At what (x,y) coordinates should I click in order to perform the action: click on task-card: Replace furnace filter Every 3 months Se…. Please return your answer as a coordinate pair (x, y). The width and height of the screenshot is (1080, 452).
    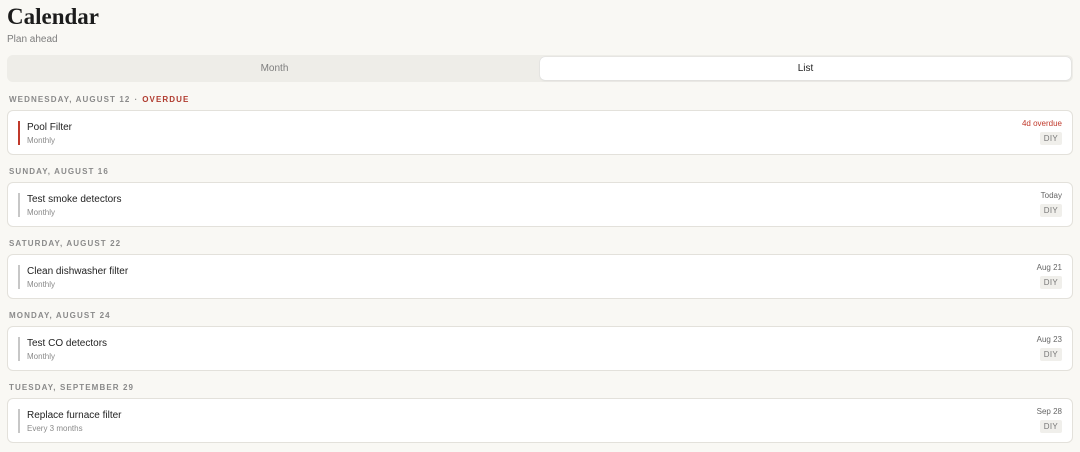
    Looking at the image, I should click on (540, 420).